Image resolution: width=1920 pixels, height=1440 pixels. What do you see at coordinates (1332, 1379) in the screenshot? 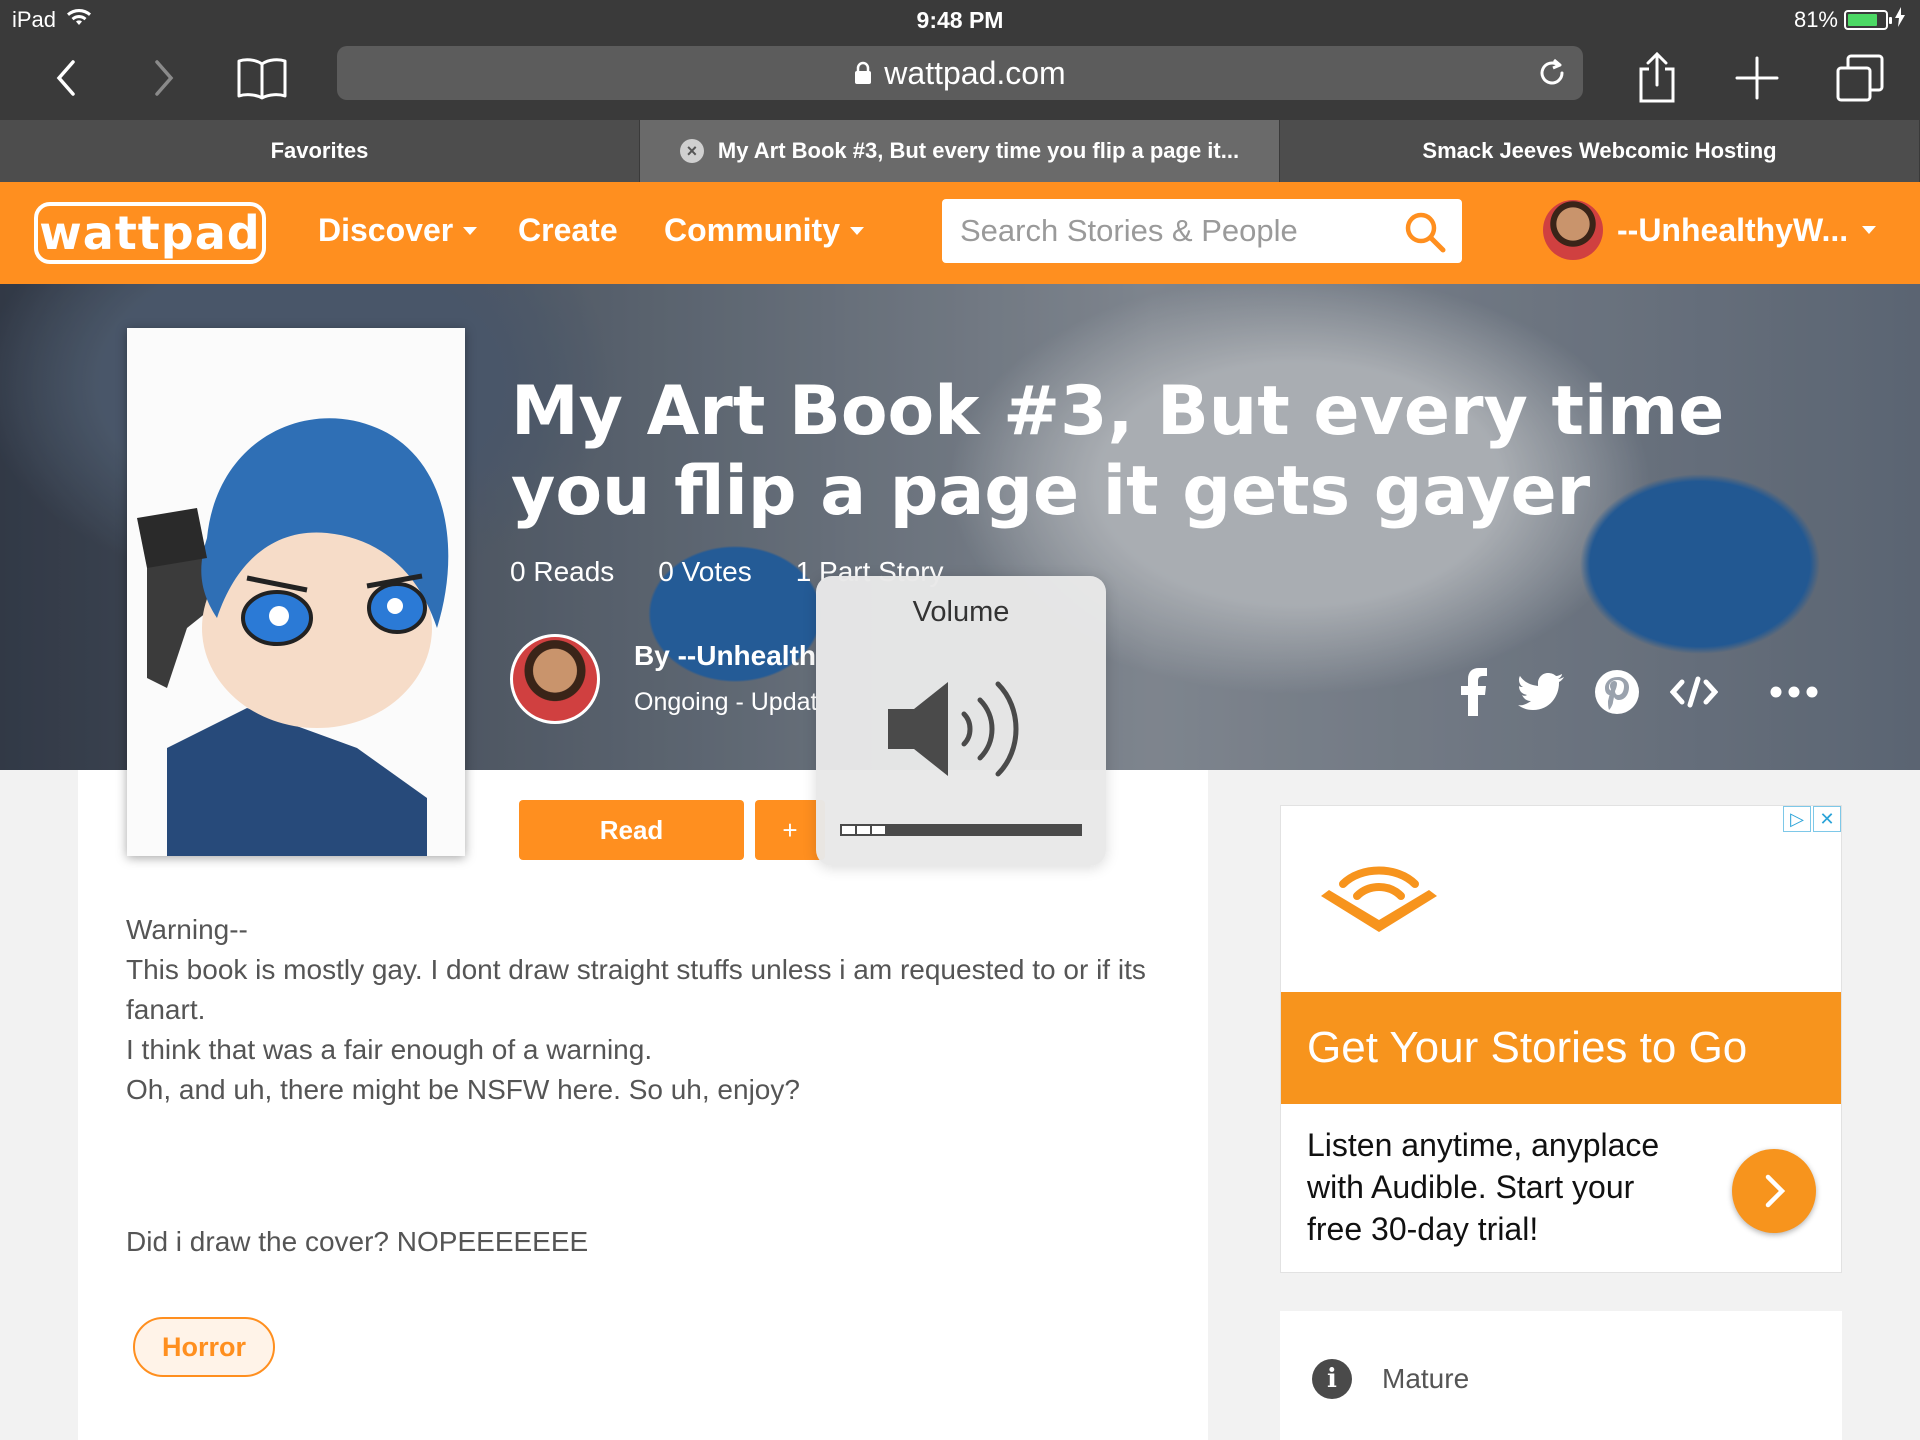
I see `info-icon: i` at bounding box center [1332, 1379].